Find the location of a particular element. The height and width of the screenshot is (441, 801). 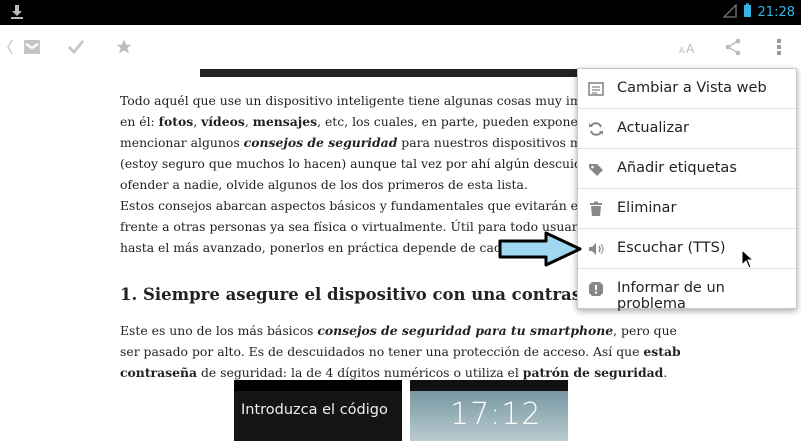

text-size-icon: AA is located at coordinates (689, 47).